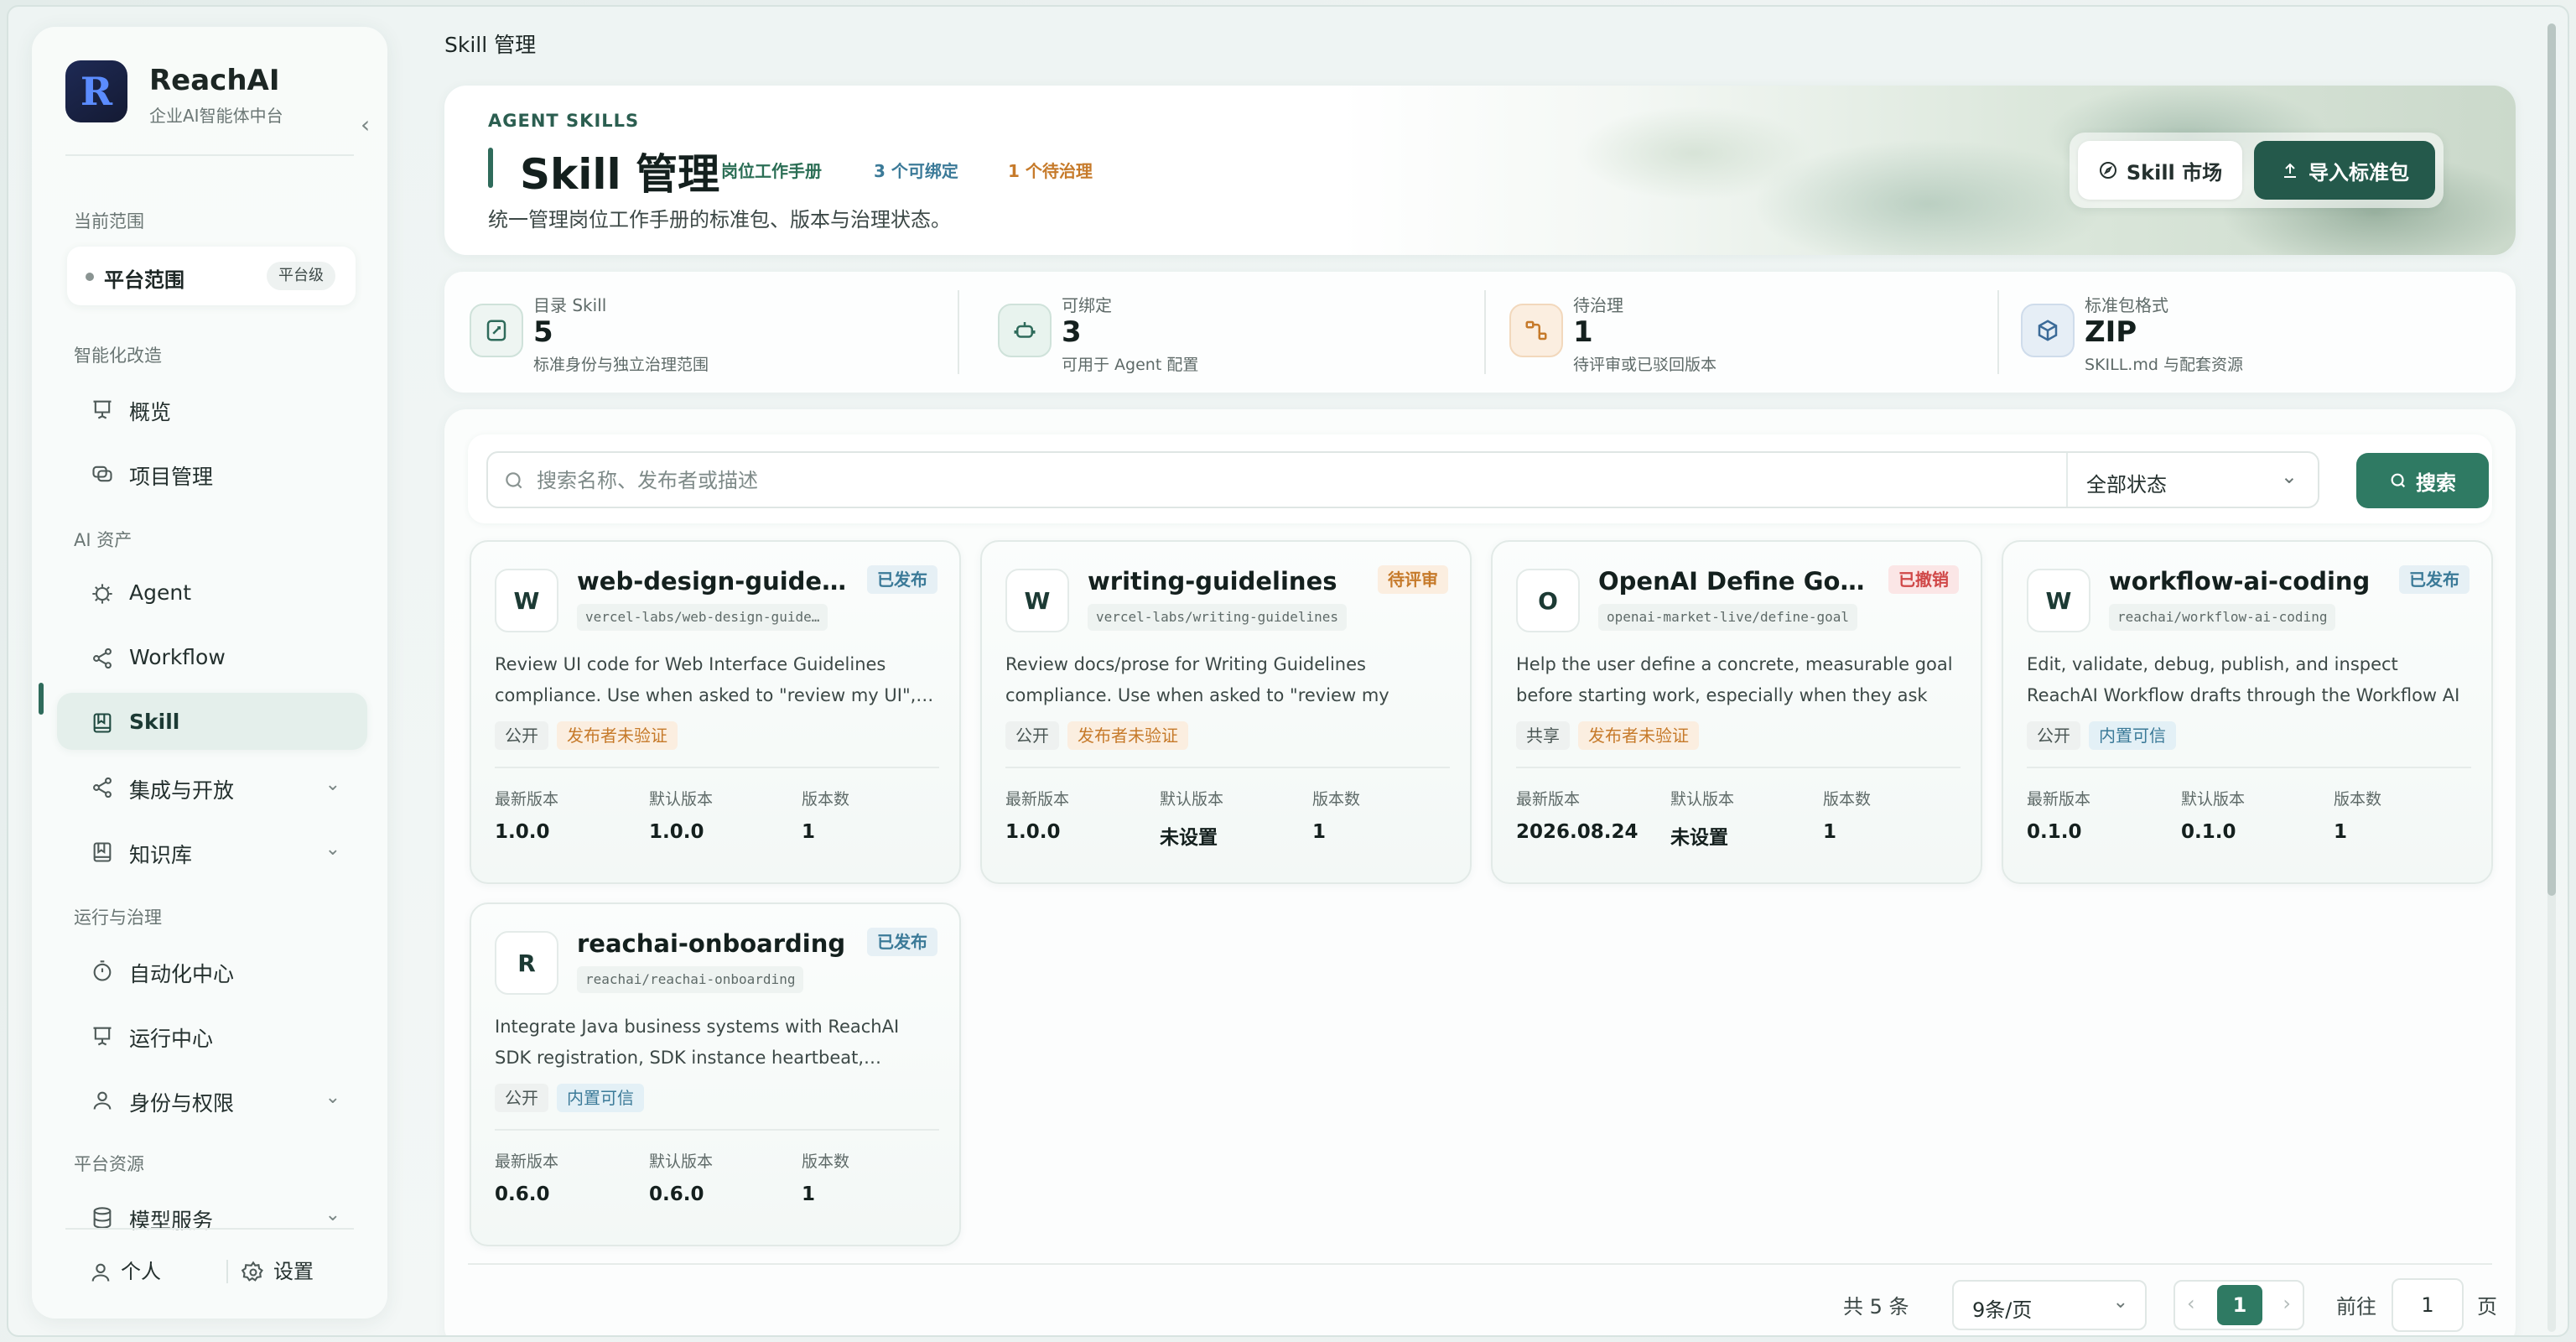 The width and height of the screenshot is (2576, 1342). I want to click on meta-latest: 最新版本 0.6.0, so click(526, 1177).